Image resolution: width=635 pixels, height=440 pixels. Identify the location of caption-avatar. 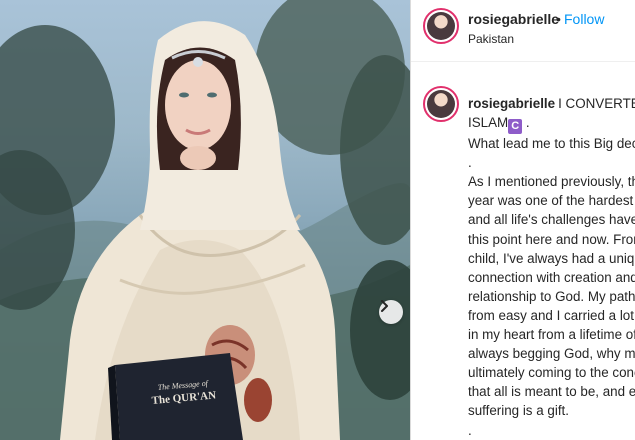
(441, 104).